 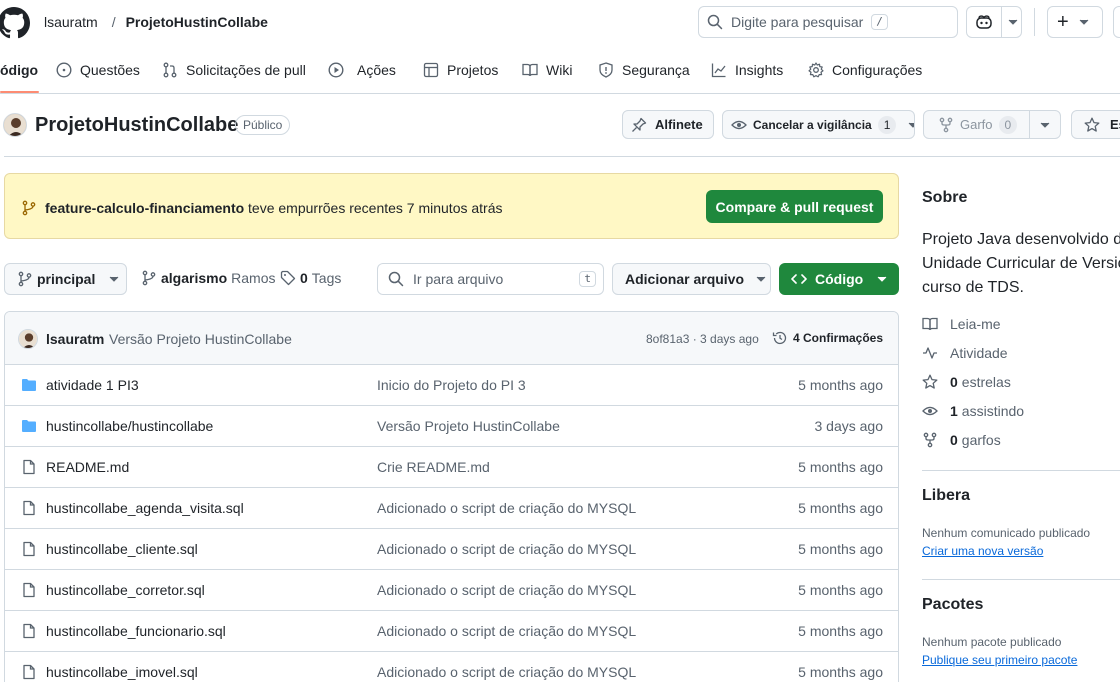 I want to click on compare-pull-request-button: Compare & pull request, so click(x=794, y=206).